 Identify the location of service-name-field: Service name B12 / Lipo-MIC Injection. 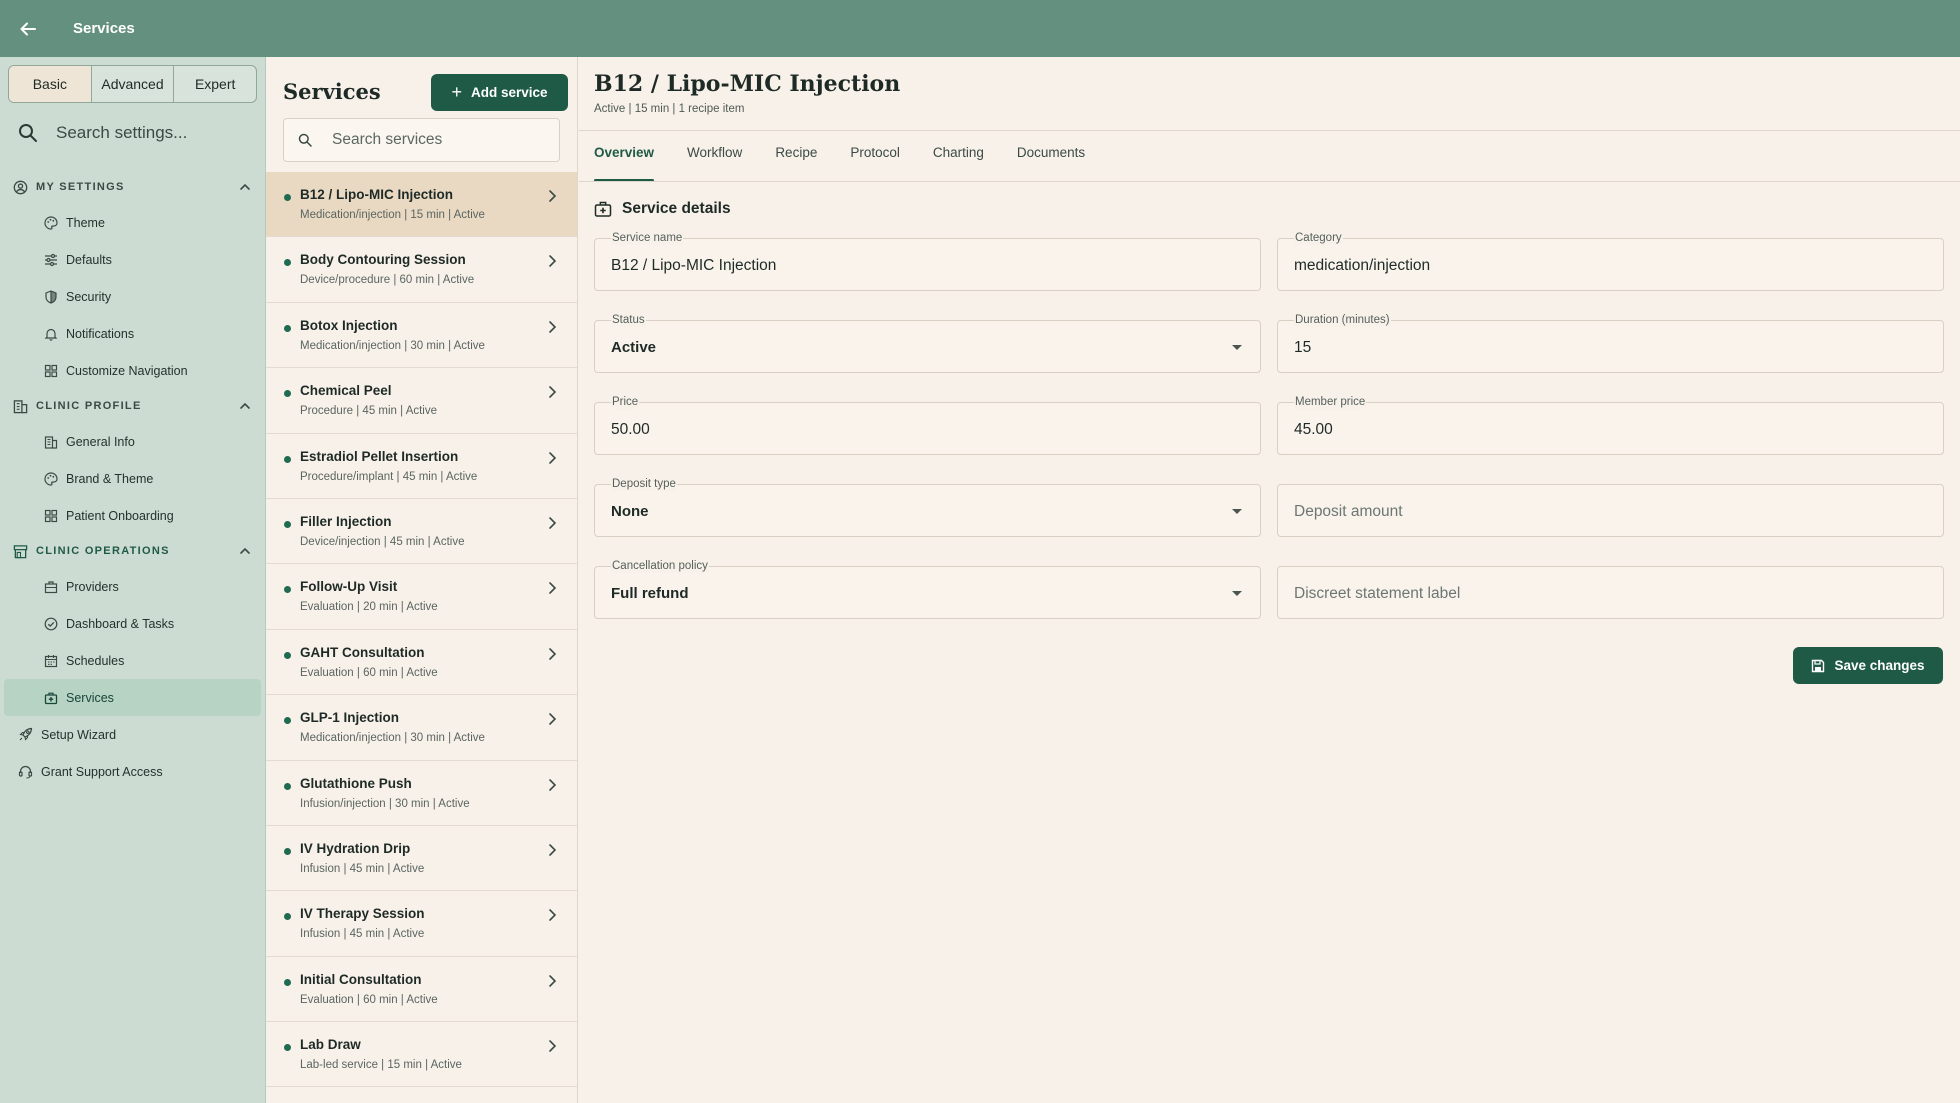
(927, 261).